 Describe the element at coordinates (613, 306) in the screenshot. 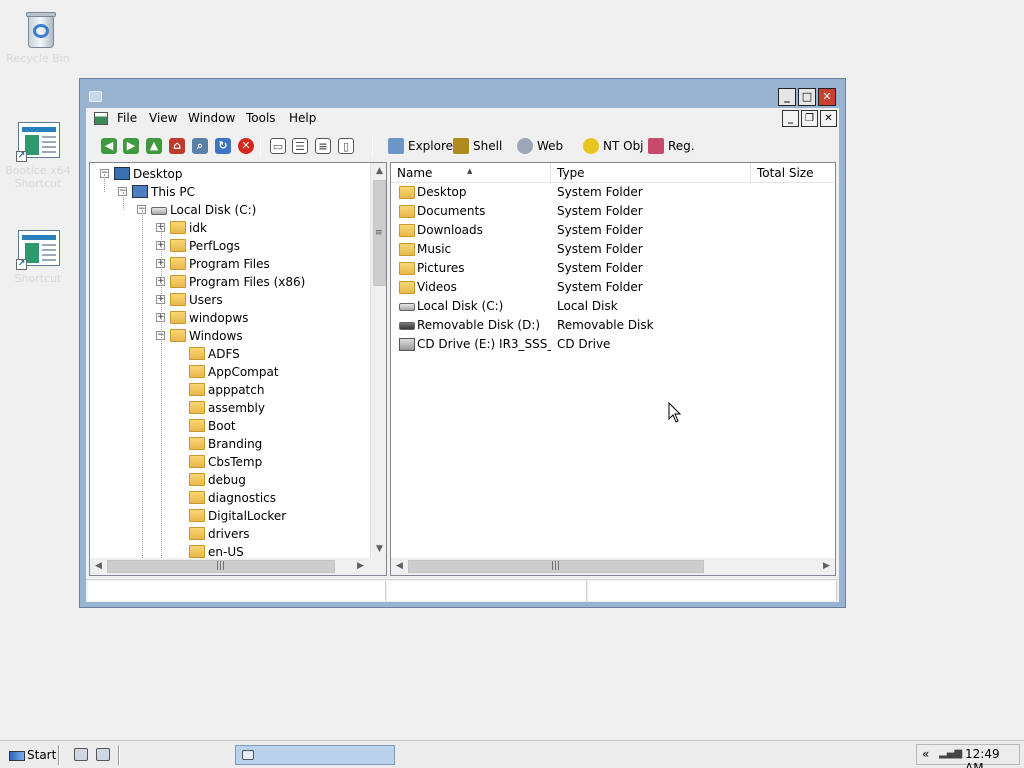

I see `list-item: Local Disk (C:) Local Disk` at that location.